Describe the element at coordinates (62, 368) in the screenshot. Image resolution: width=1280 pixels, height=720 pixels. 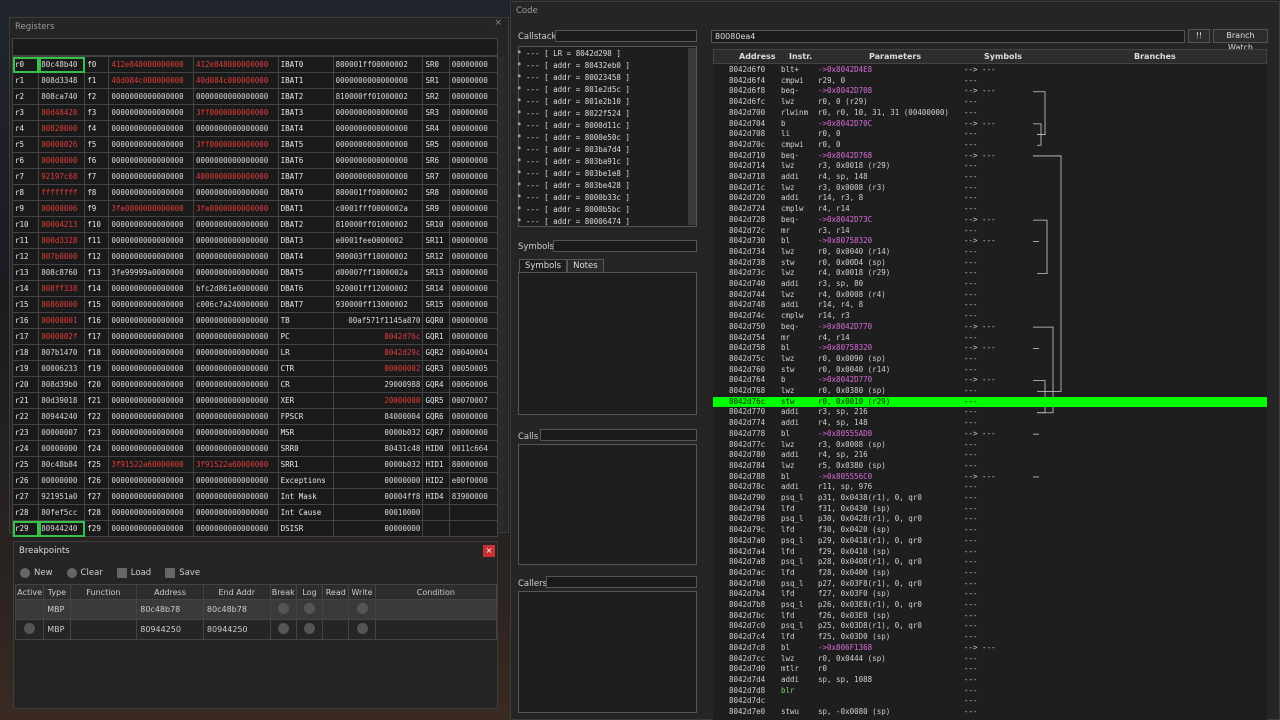
I see `register-value: 00006233` at that location.